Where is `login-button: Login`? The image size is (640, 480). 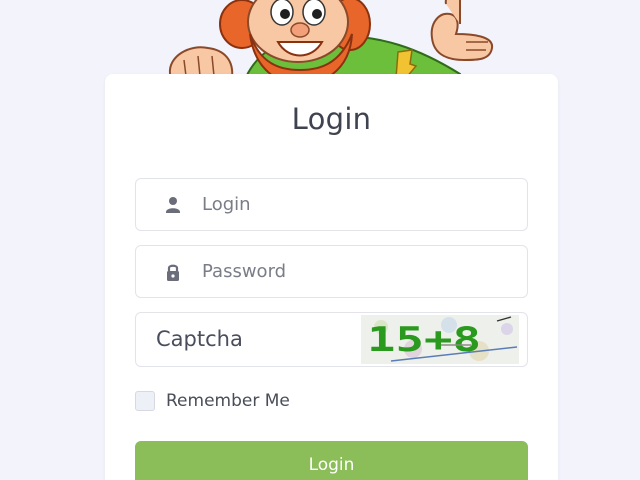 login-button: Login is located at coordinates (331, 460).